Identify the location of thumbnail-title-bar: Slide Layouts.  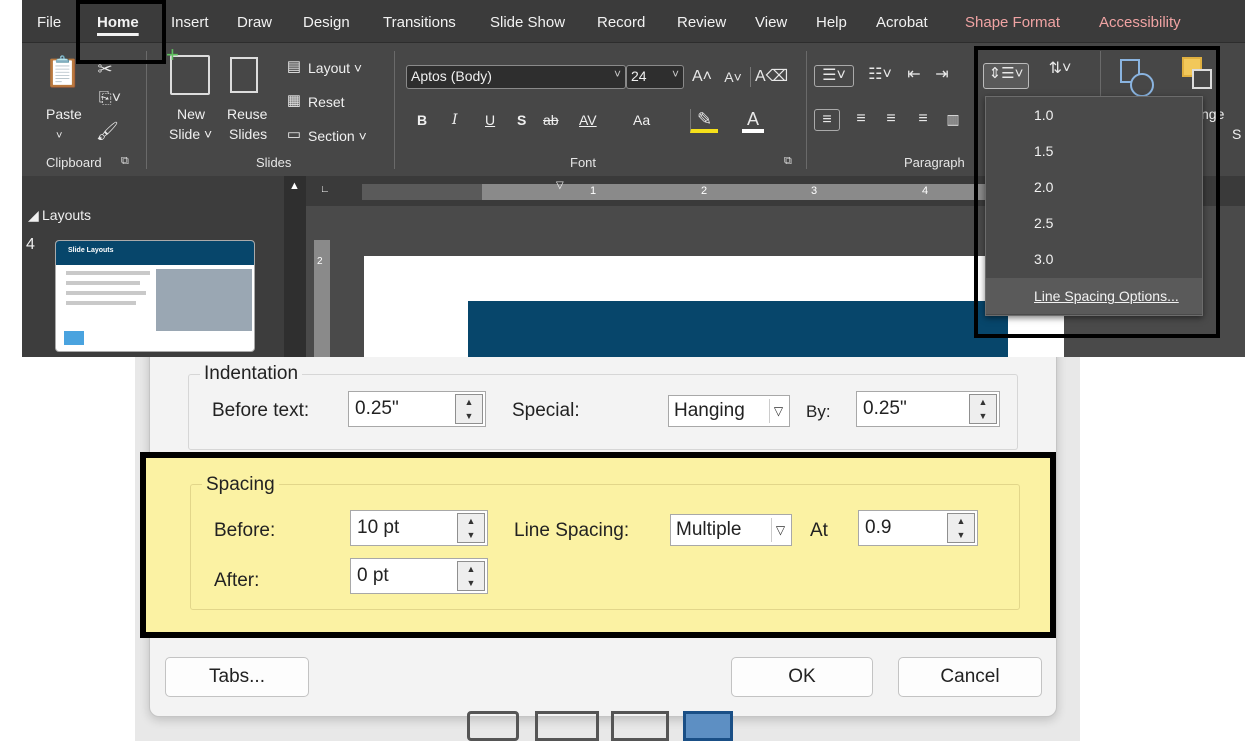
(155, 253).